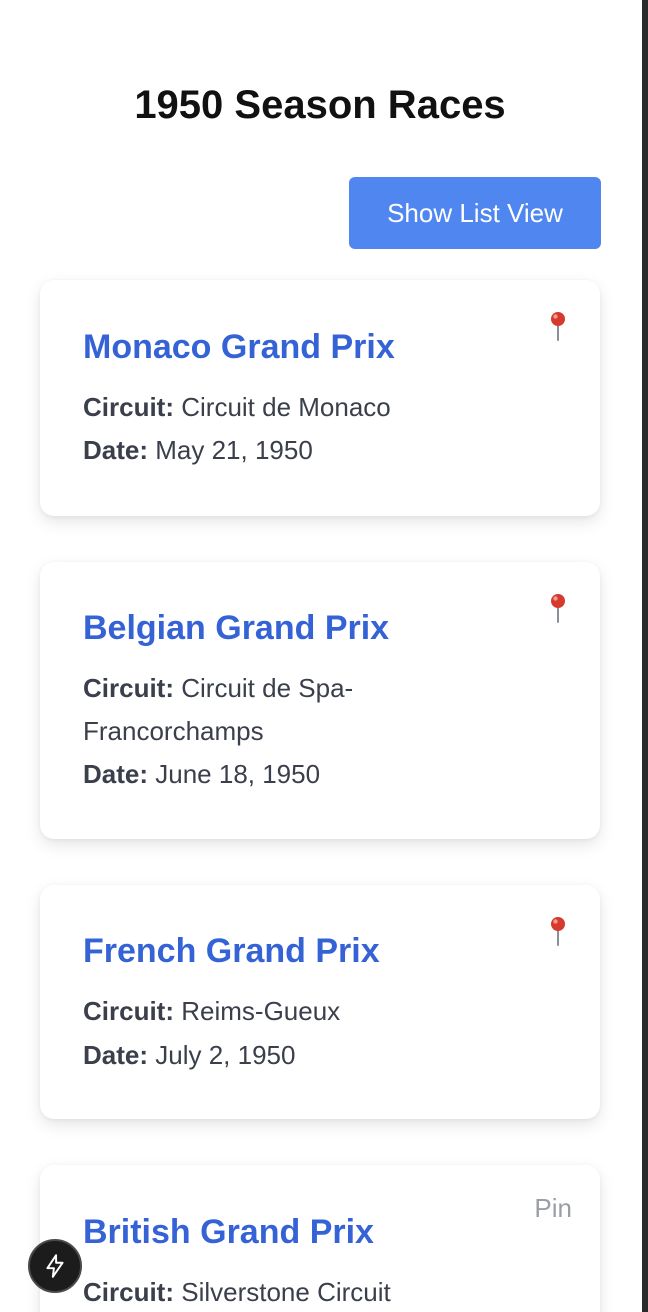 The image size is (648, 1312). What do you see at coordinates (475, 213) in the screenshot?
I see `show-list-view-button: Show List View` at bounding box center [475, 213].